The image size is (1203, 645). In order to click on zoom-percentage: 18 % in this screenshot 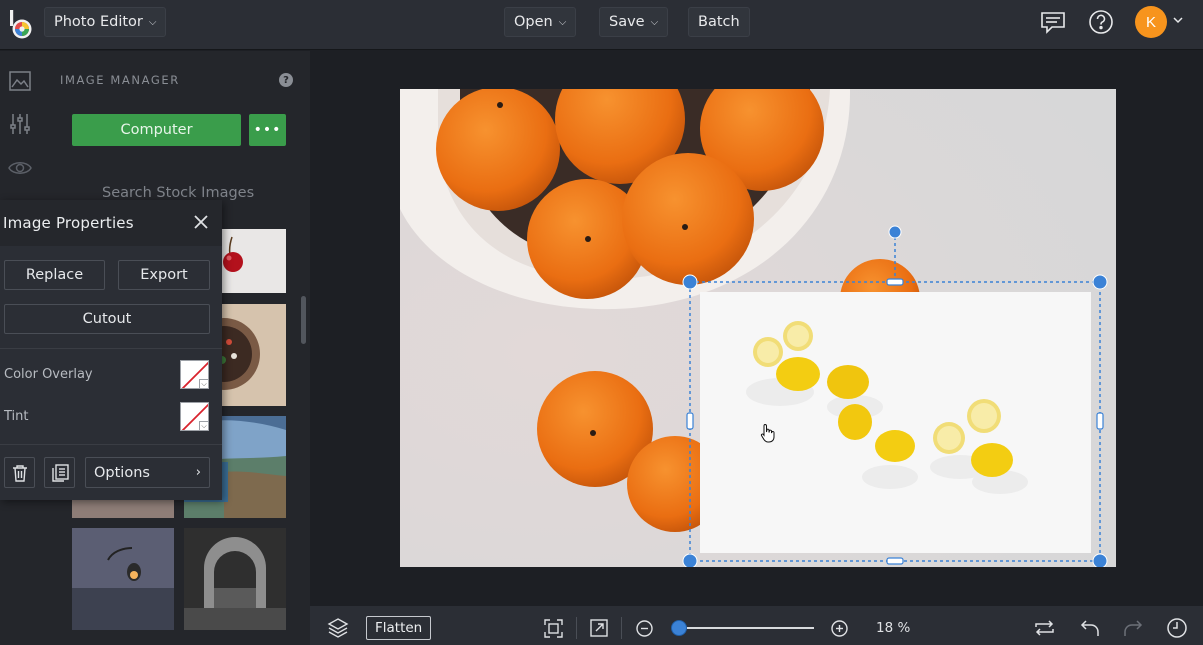, I will do `click(893, 628)`.